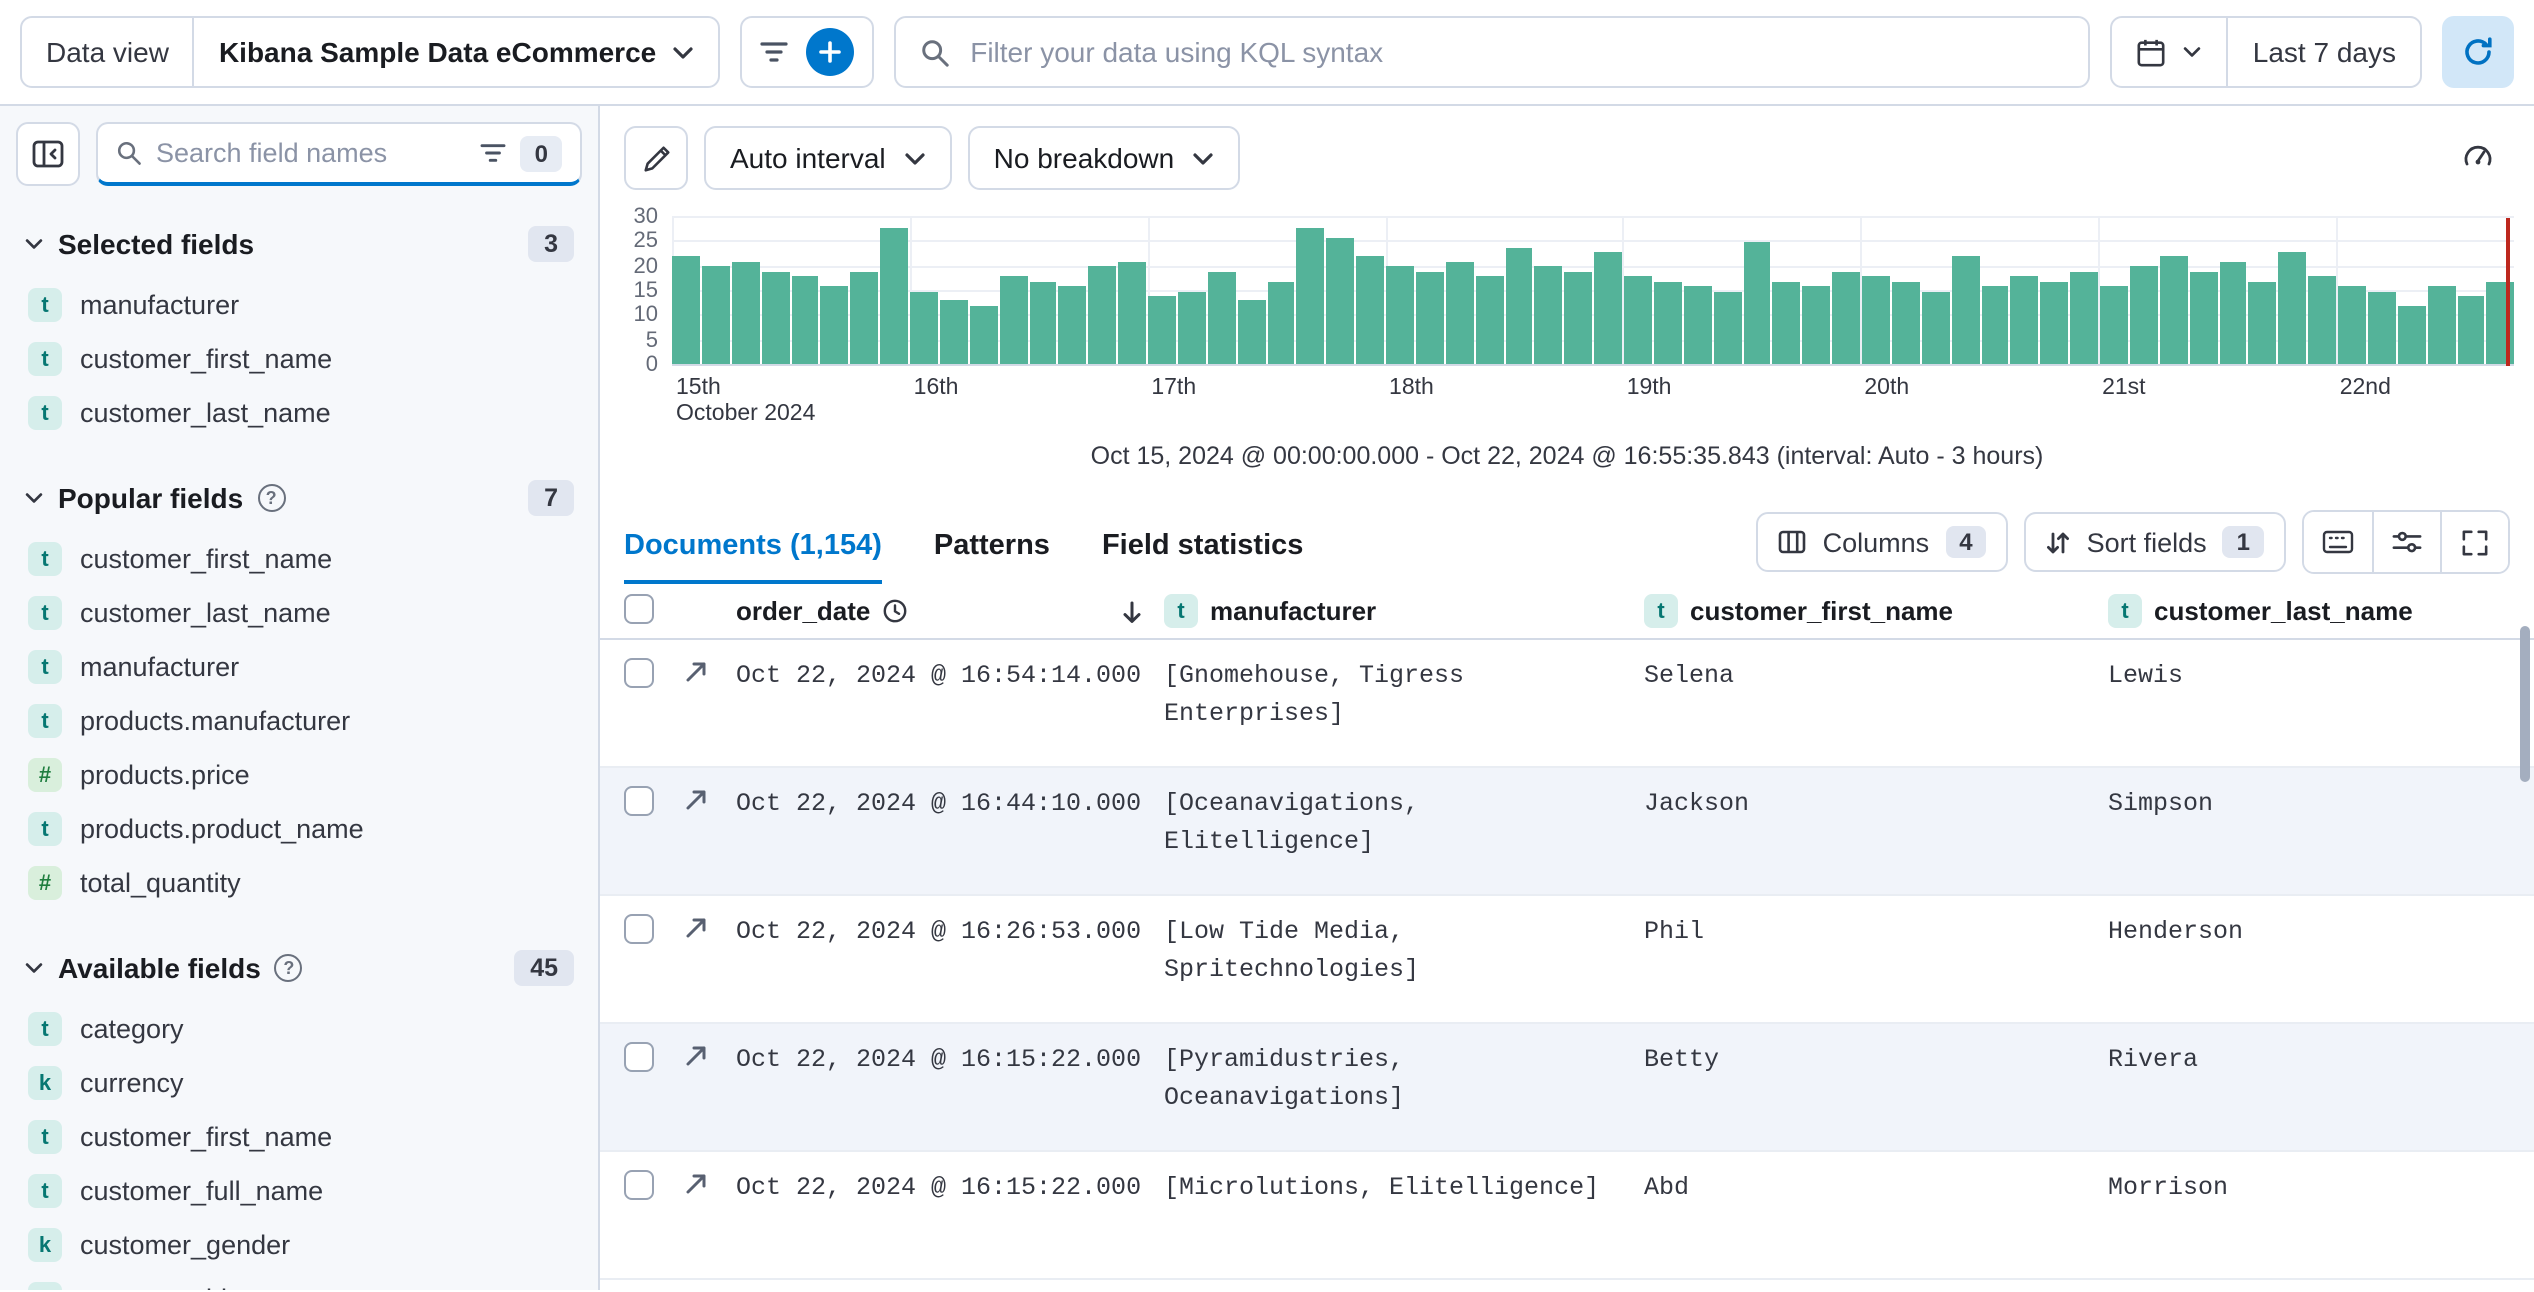 The width and height of the screenshot is (2534, 1292). Describe the element at coordinates (2321, 611) in the screenshot. I see `column-header-customer-last-name: t customer_last_name` at that location.